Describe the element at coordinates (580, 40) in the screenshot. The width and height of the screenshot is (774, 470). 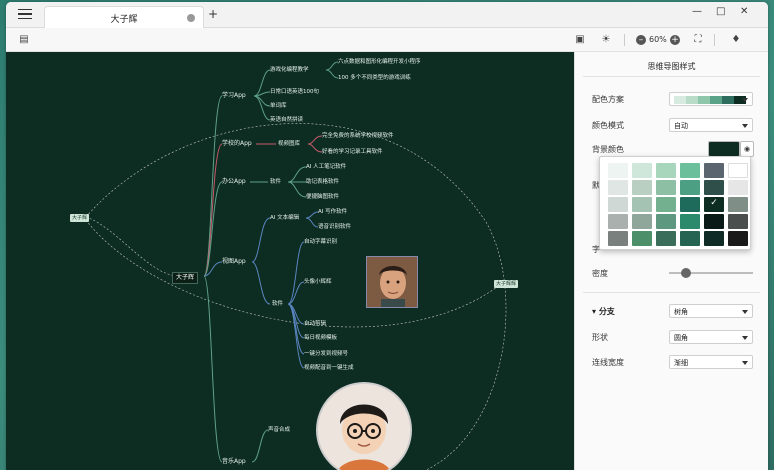
I see `fit-view-icon: ▣` at that location.